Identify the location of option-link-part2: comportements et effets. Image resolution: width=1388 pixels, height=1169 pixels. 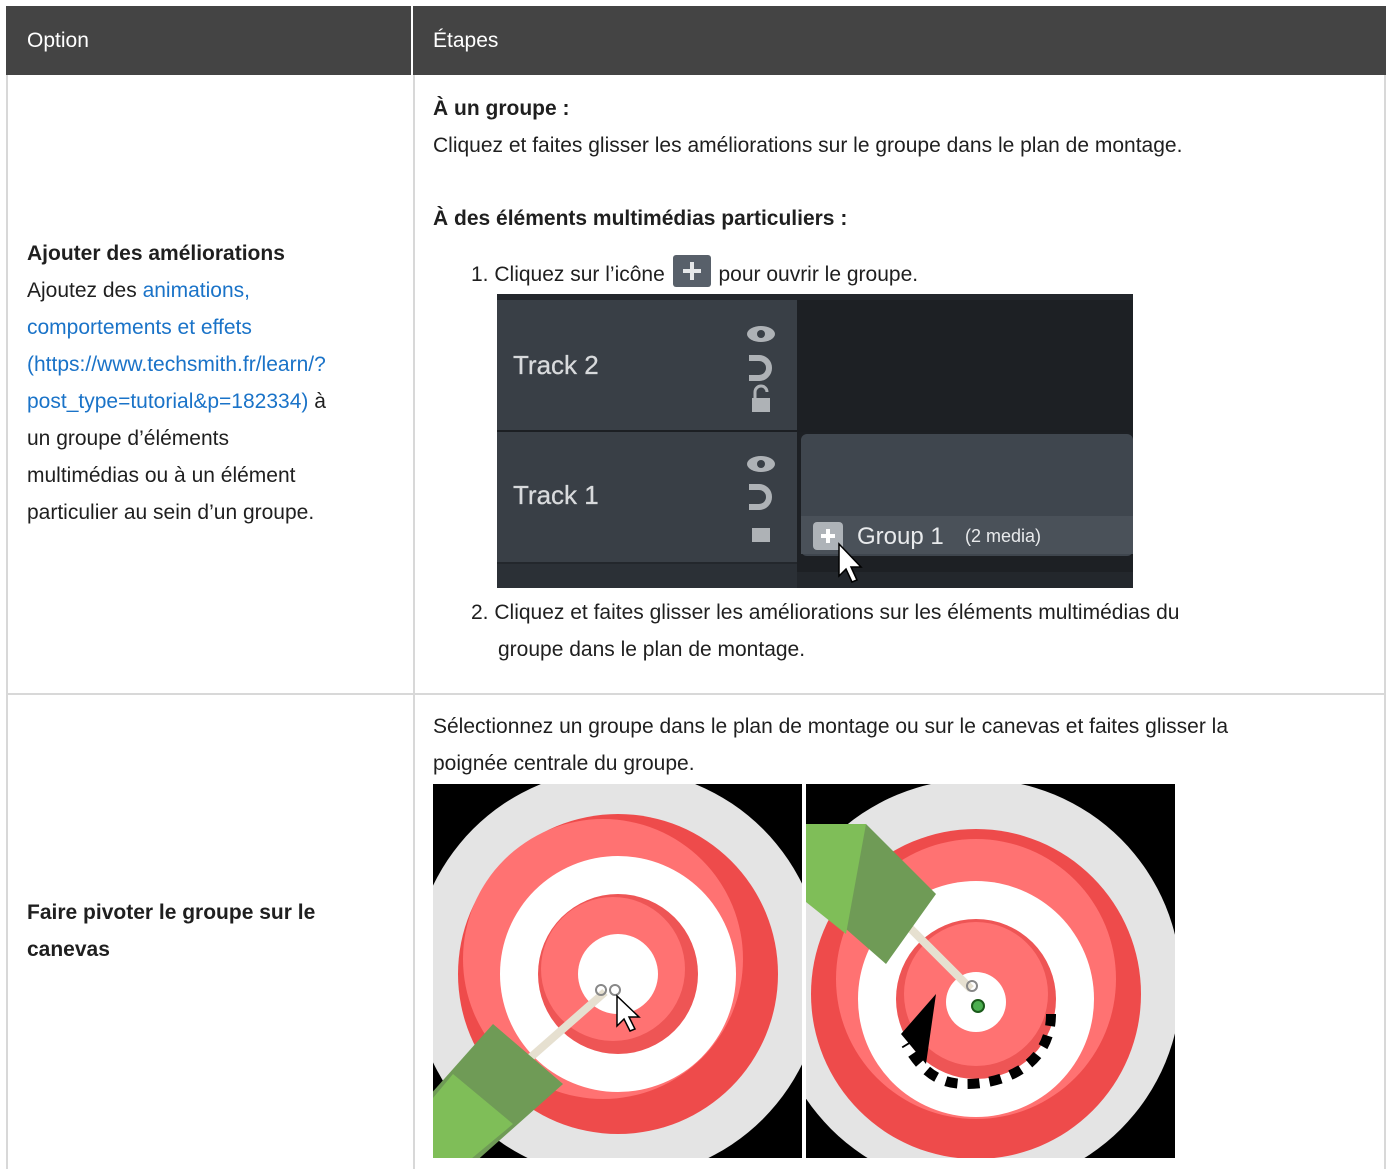
(207, 327).